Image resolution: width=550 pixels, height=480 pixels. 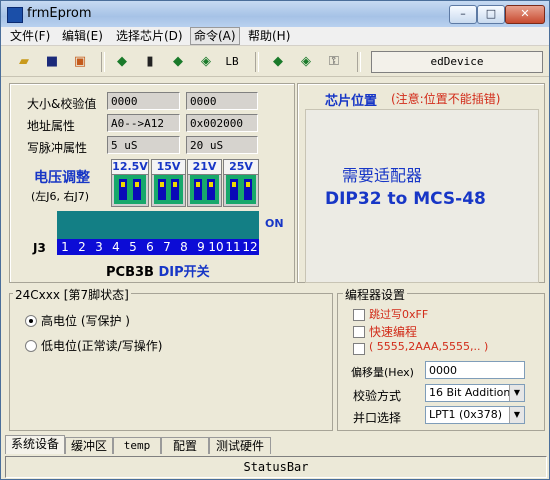 I want to click on dip-number-row: 1 2 3 4 5 6 7 8 9 10 11 12, so click(x=158, y=247).